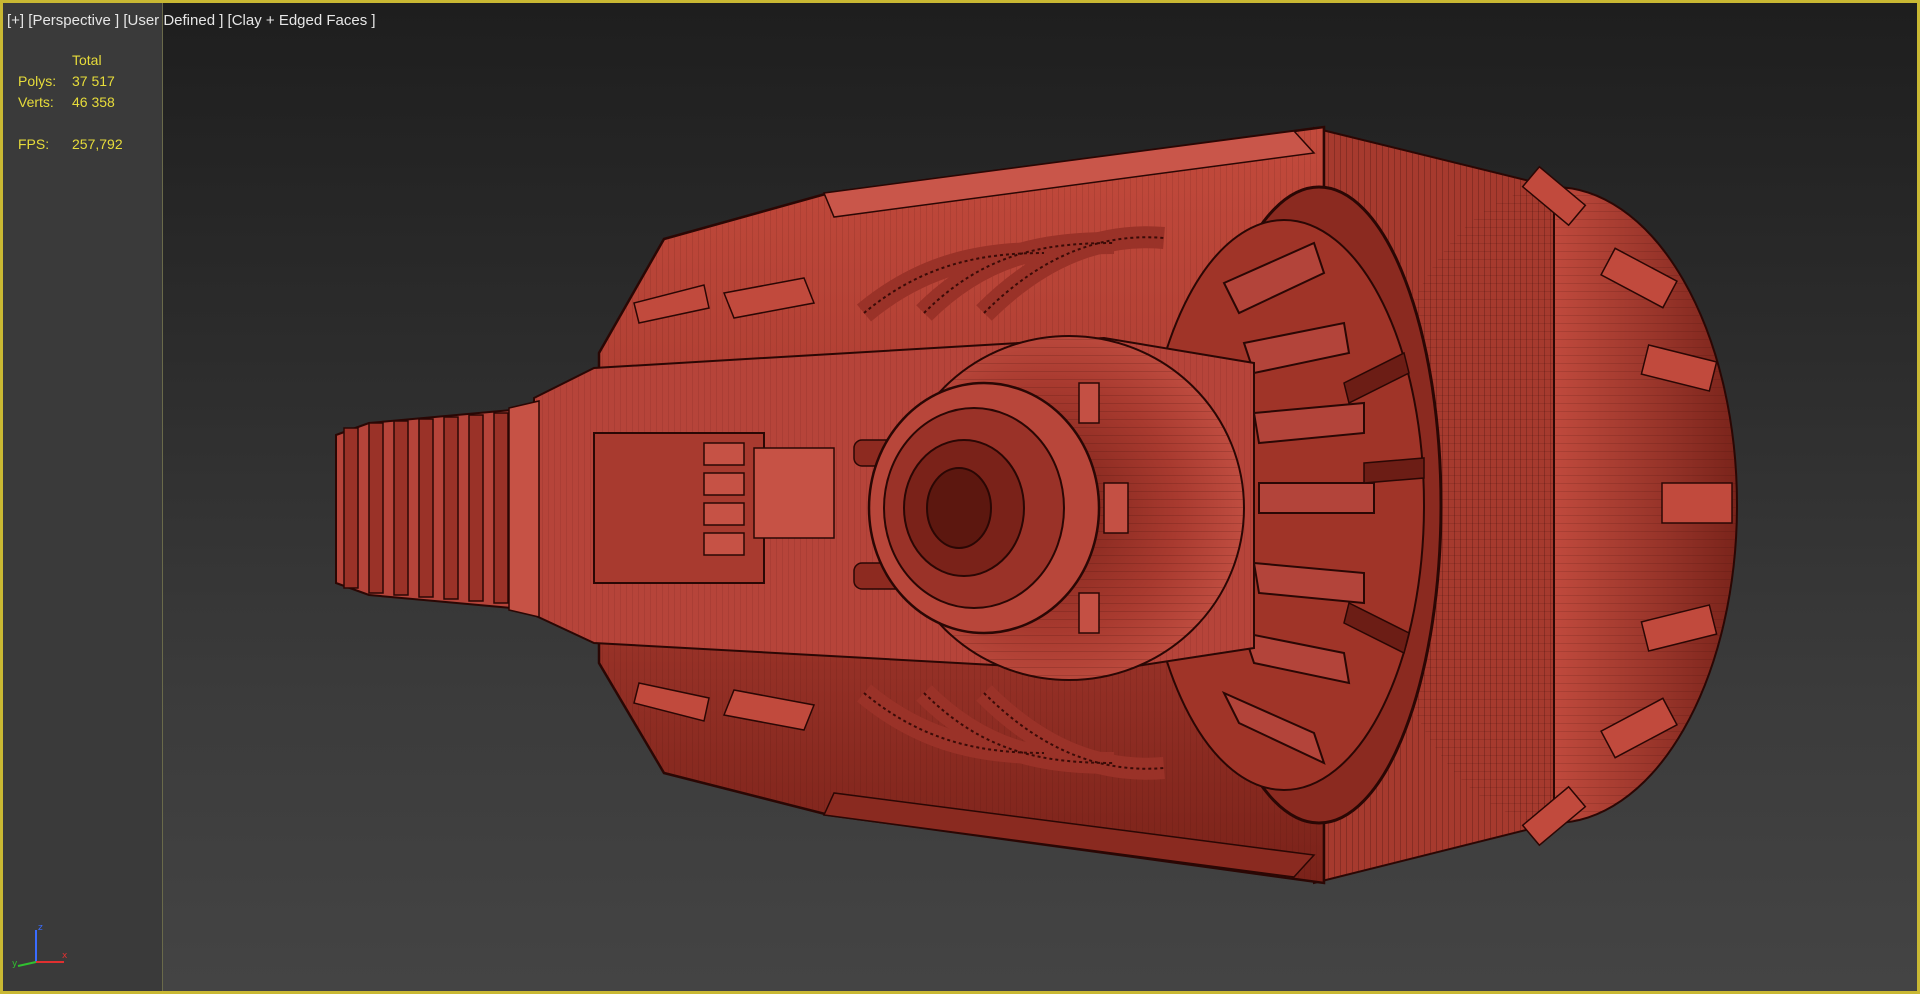 The height and width of the screenshot is (994, 1920). I want to click on z-axis-label: z, so click(40, 928).